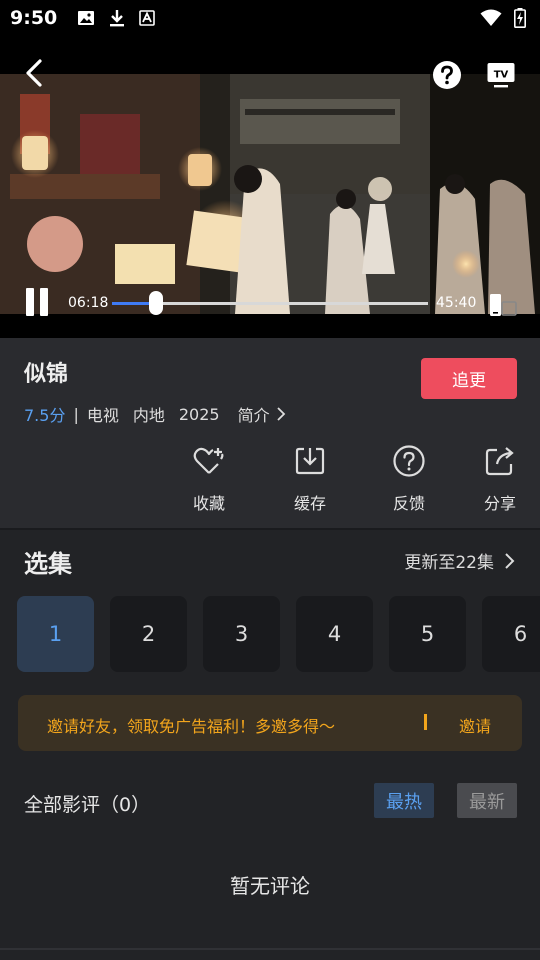  What do you see at coordinates (270, 529) in the screenshot?
I see `section-divider` at bounding box center [270, 529].